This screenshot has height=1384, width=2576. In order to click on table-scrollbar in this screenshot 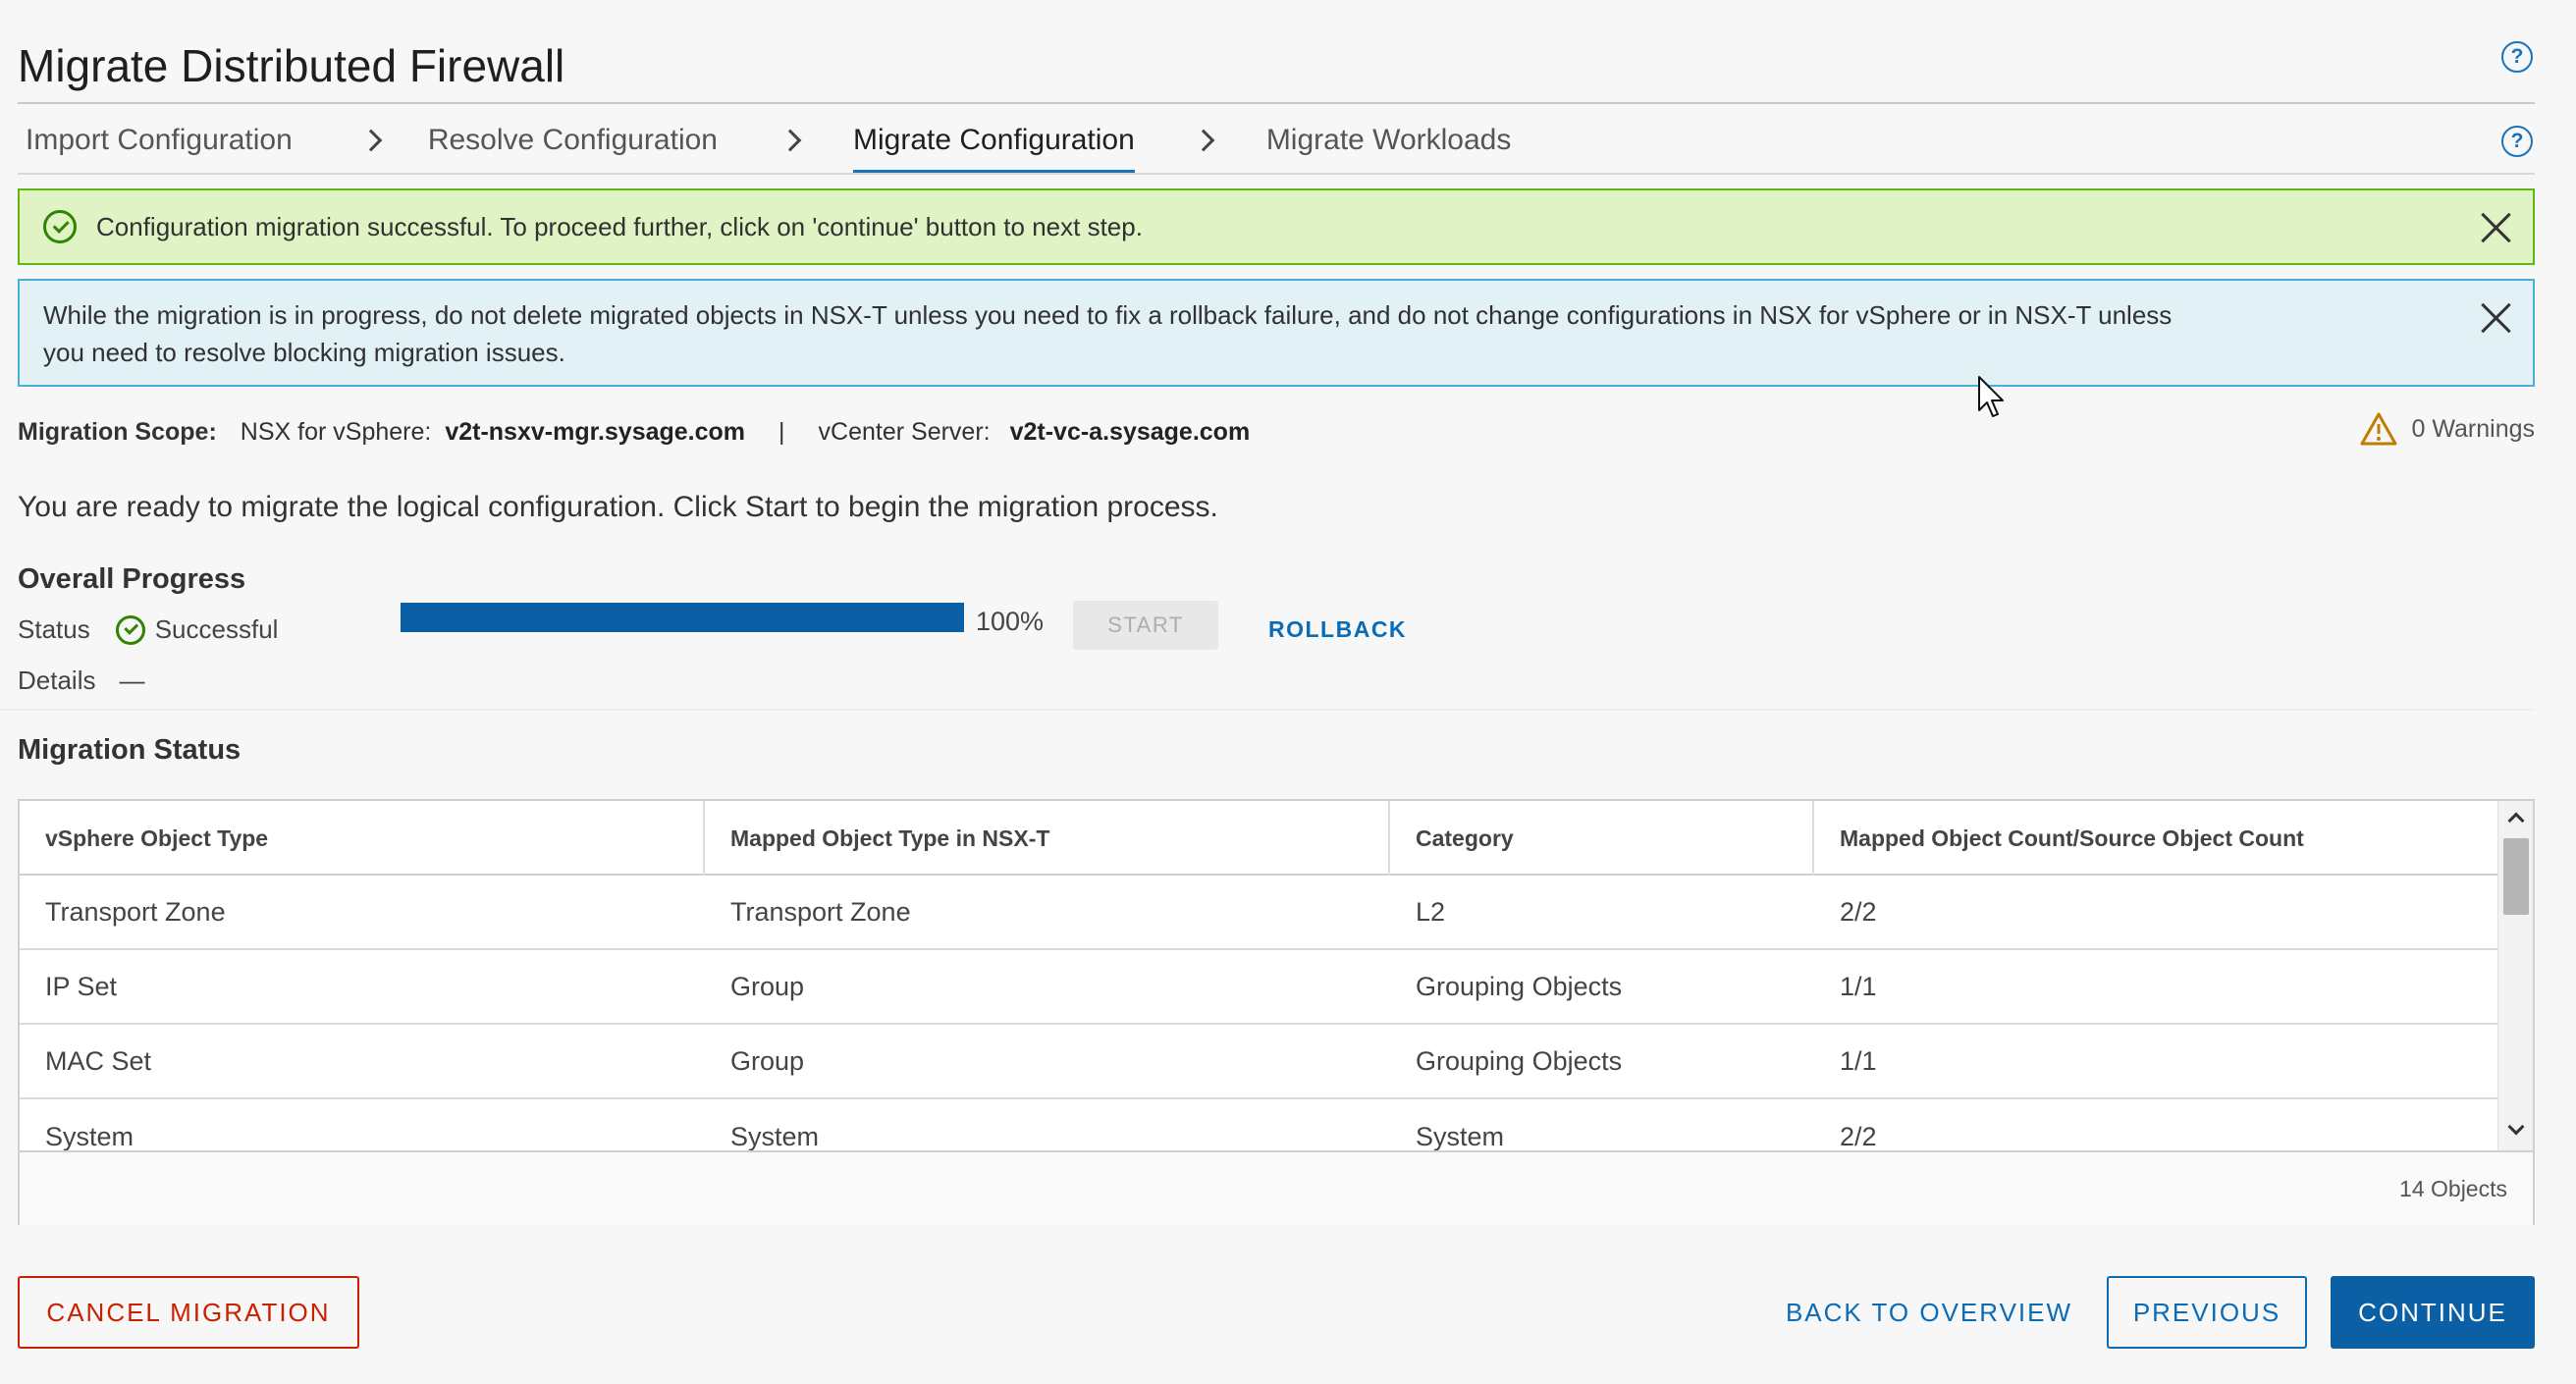, I will do `click(2515, 975)`.